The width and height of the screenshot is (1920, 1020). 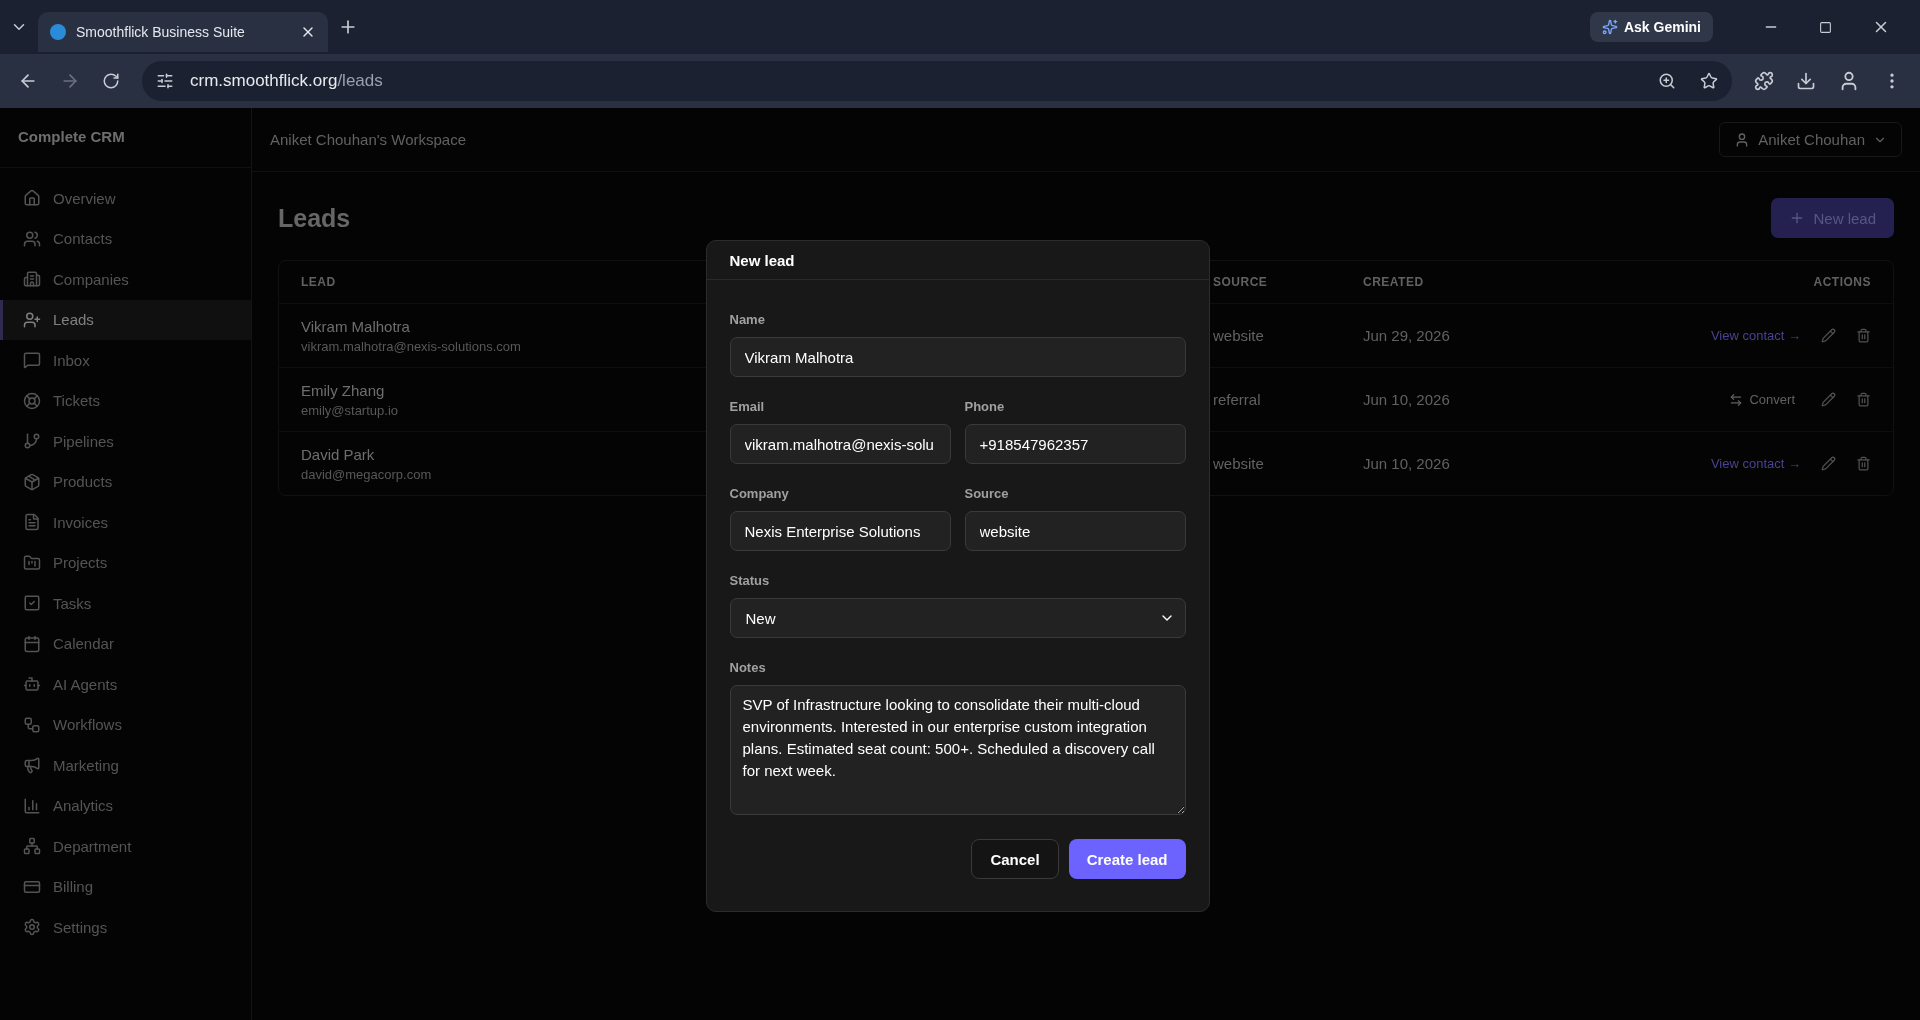 I want to click on checkbox-icon, so click(x=32, y=603).